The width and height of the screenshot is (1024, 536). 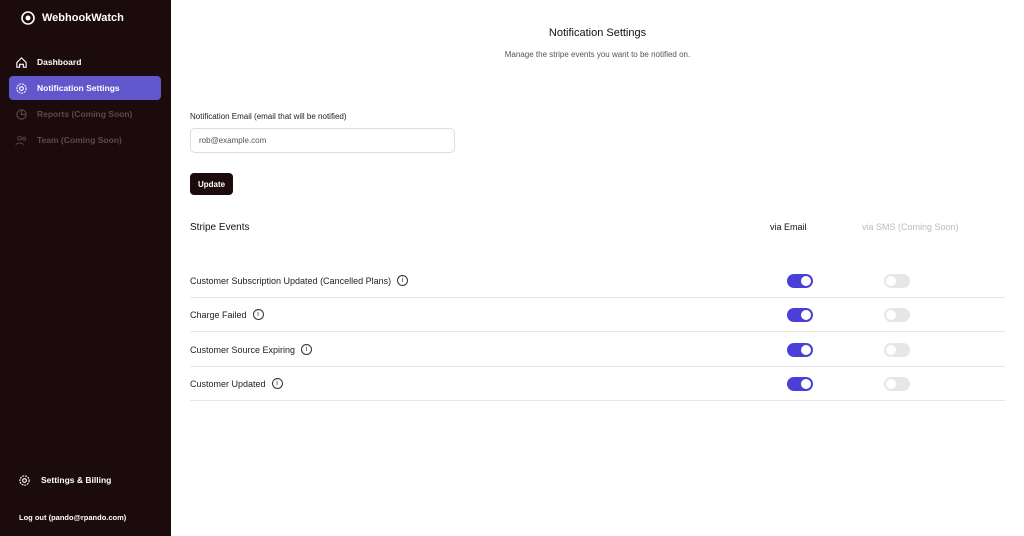 What do you see at coordinates (59, 62) in the screenshot?
I see `sidebar-item-label: Dashboard` at bounding box center [59, 62].